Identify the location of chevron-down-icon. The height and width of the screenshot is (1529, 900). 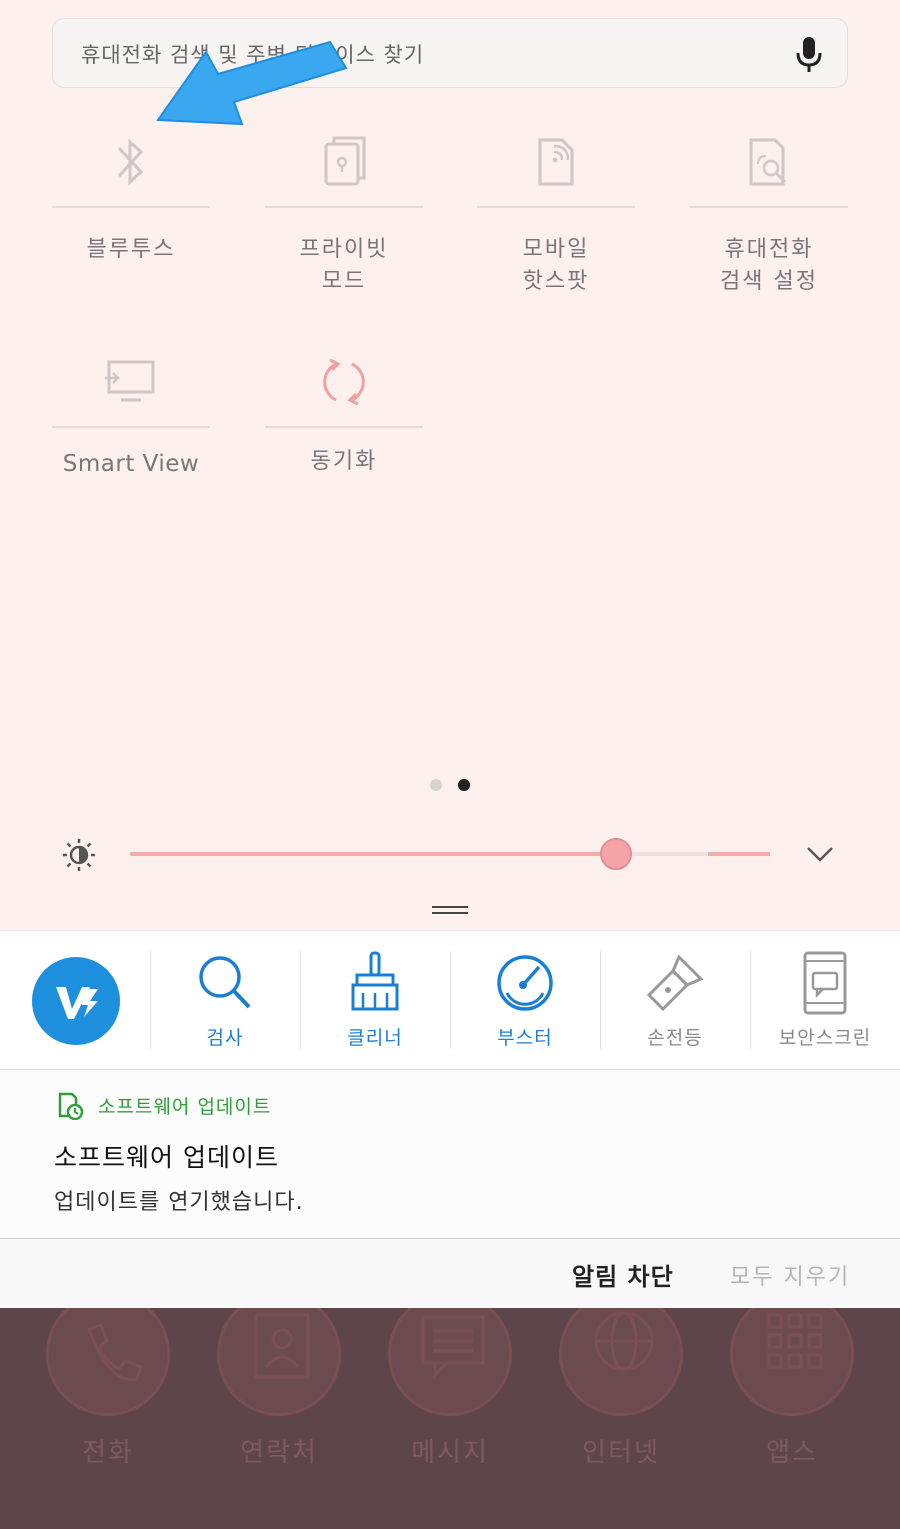
(820, 854).